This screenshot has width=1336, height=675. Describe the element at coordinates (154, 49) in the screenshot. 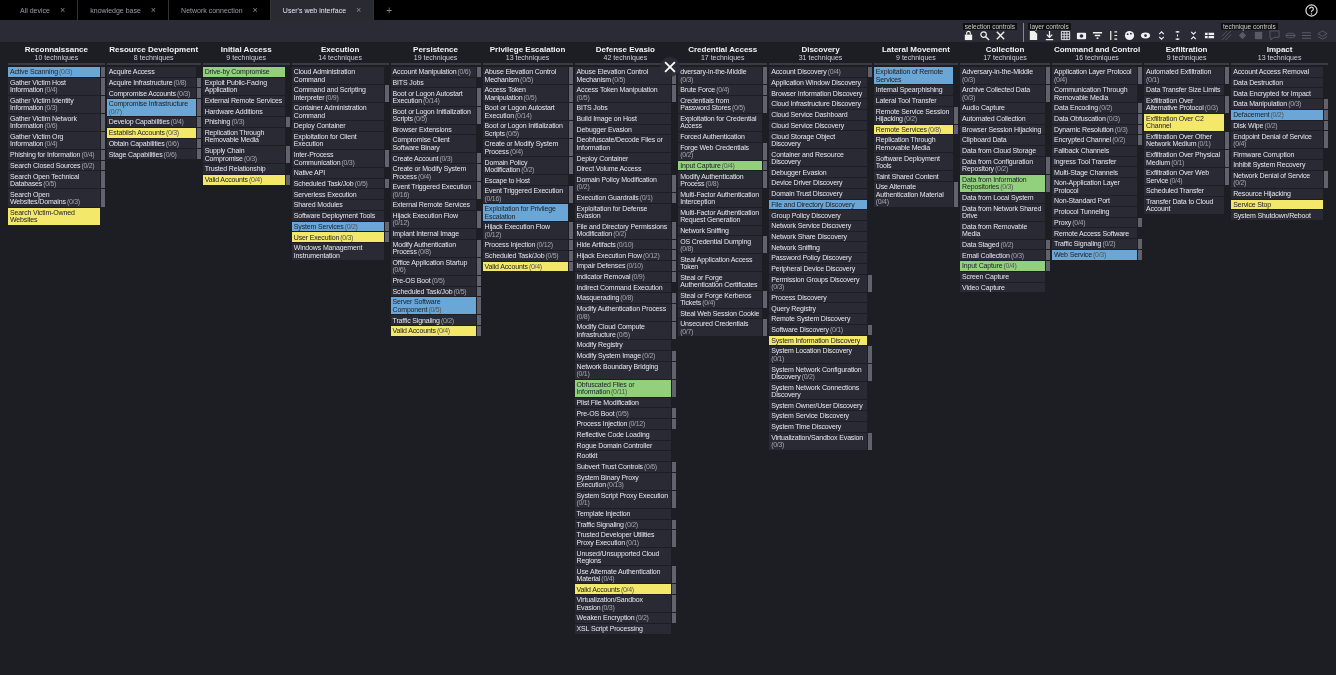

I see `tactic-title: Resource Development` at that location.